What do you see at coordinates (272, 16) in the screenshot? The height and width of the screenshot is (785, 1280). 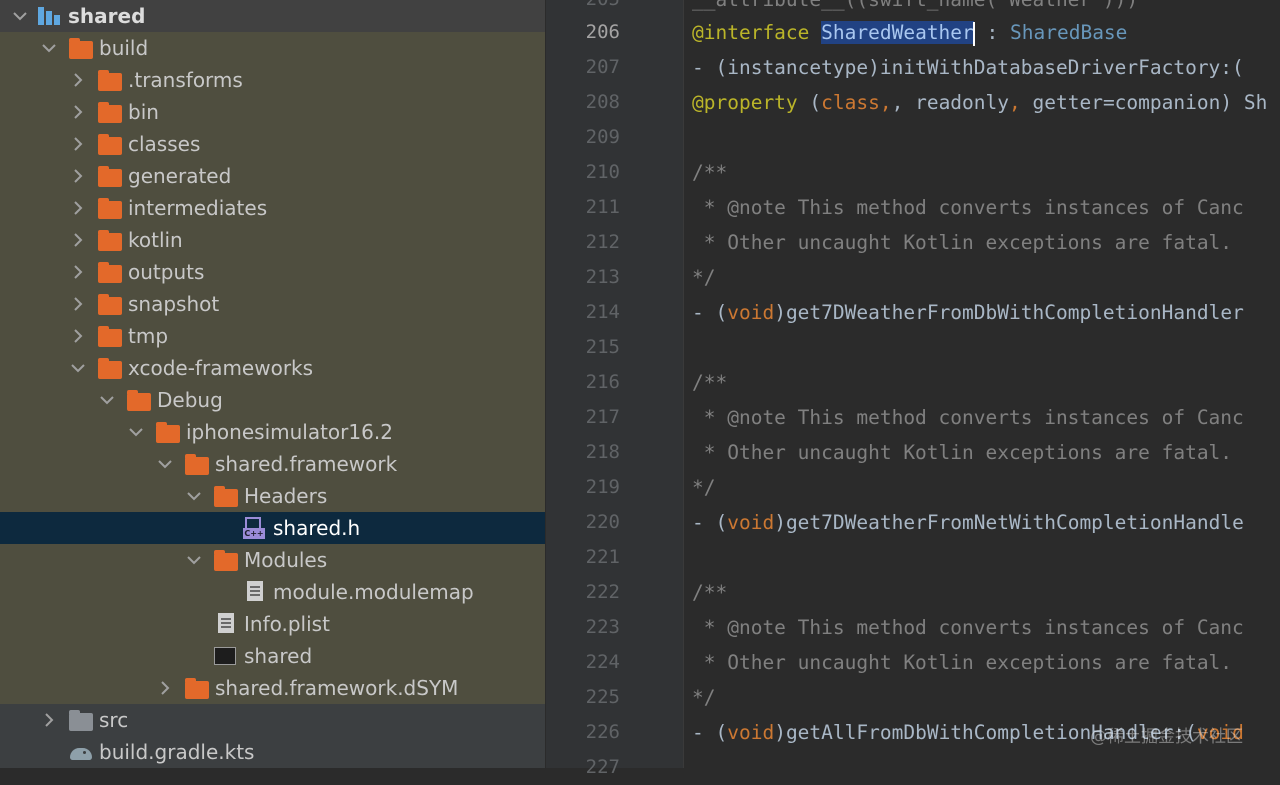 I see `tree-item-shared-module: shared` at bounding box center [272, 16].